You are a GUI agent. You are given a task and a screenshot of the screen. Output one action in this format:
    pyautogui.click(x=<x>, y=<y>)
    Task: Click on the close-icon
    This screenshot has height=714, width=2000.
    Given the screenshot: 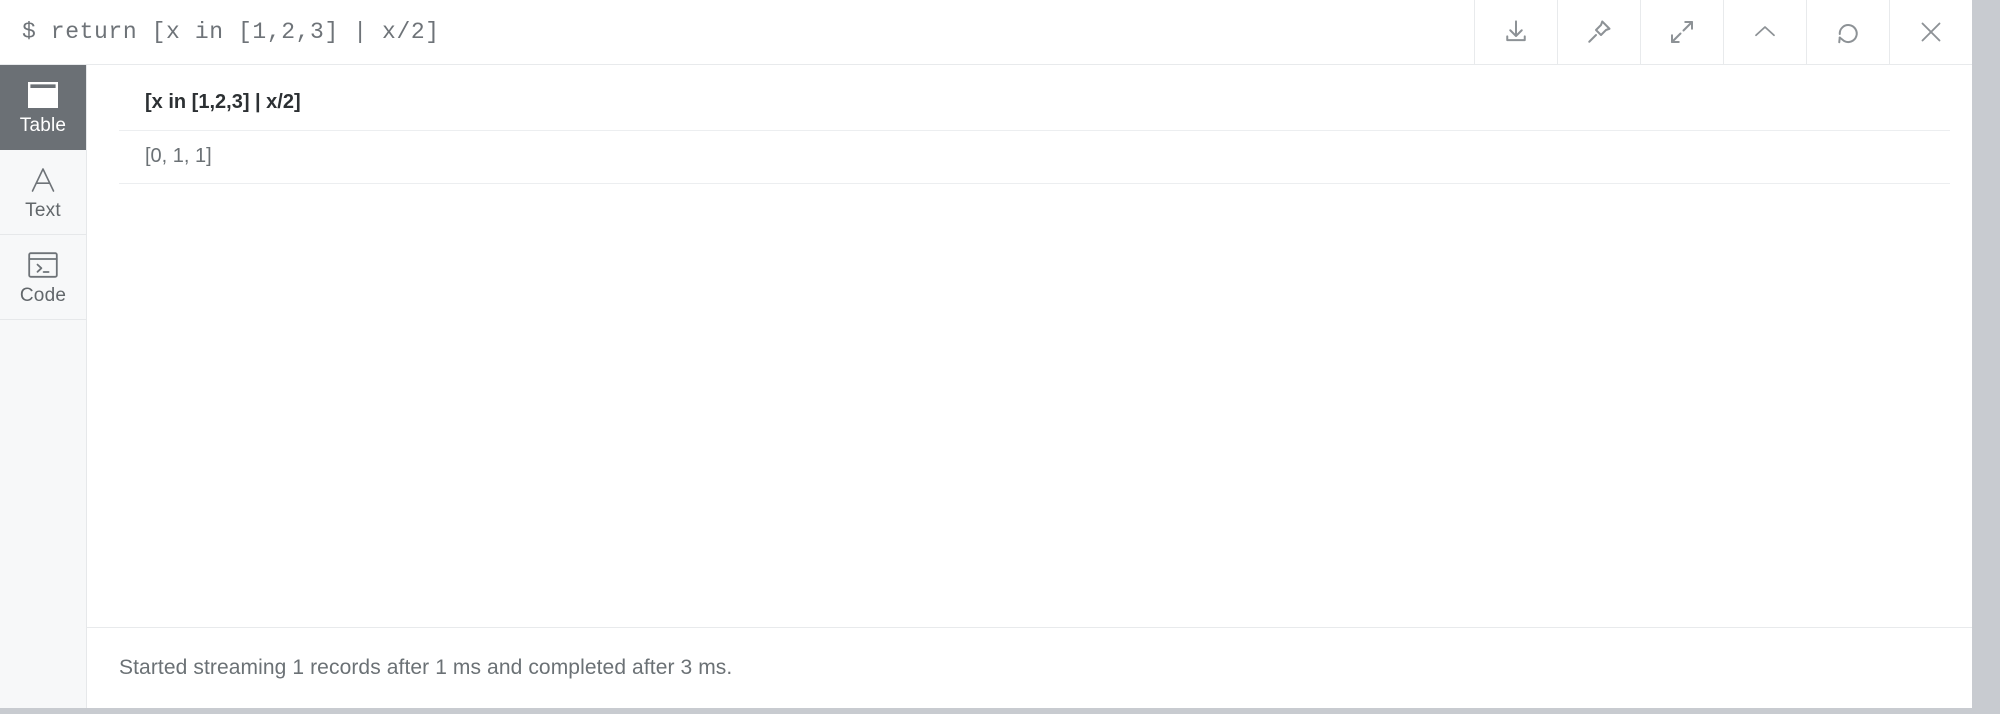 What is the action you would take?
    pyautogui.click(x=1931, y=32)
    